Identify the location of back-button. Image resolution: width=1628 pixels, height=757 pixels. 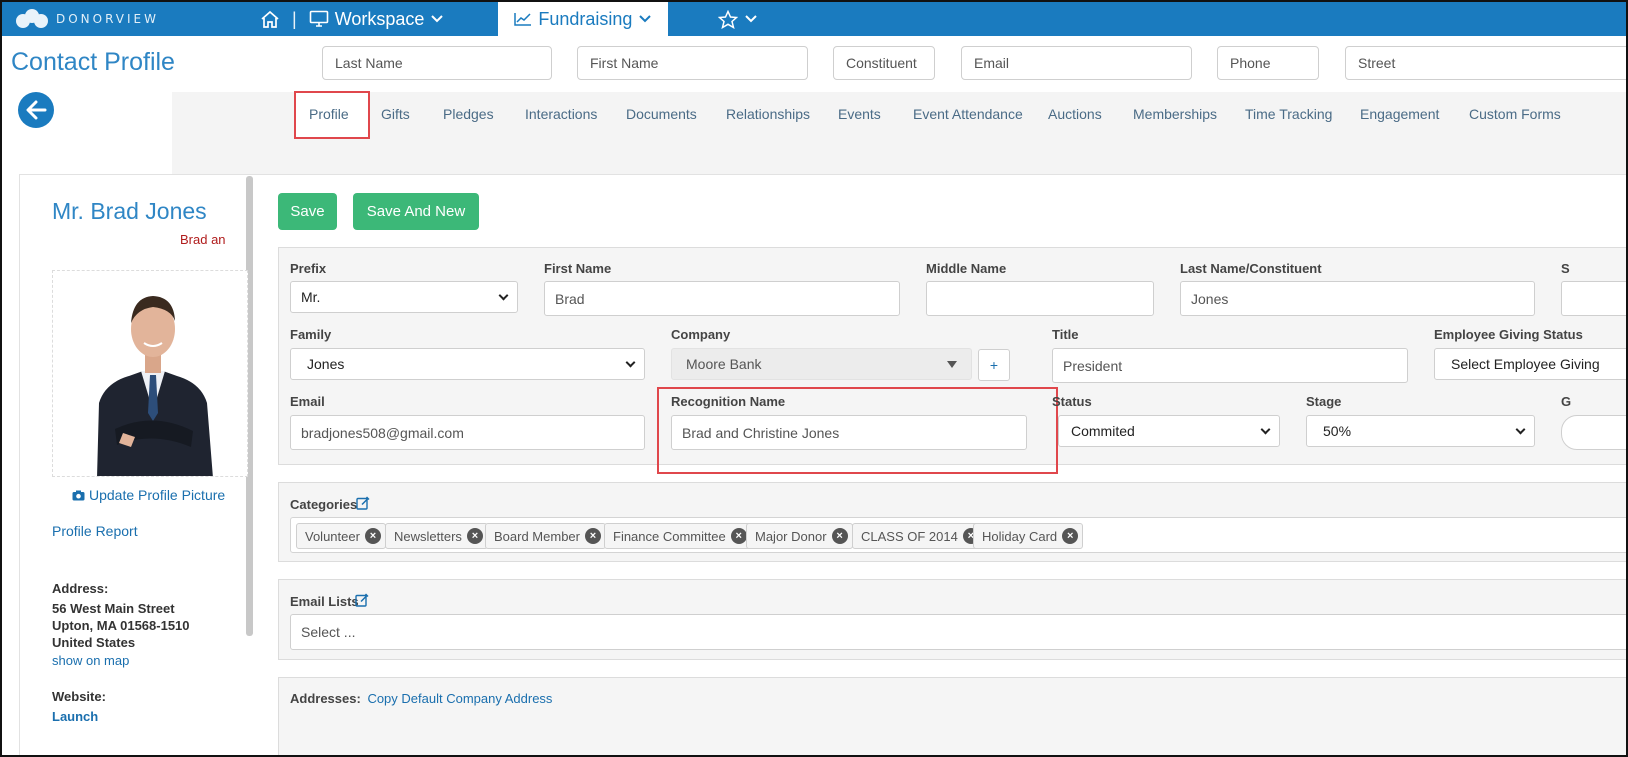
(36, 110).